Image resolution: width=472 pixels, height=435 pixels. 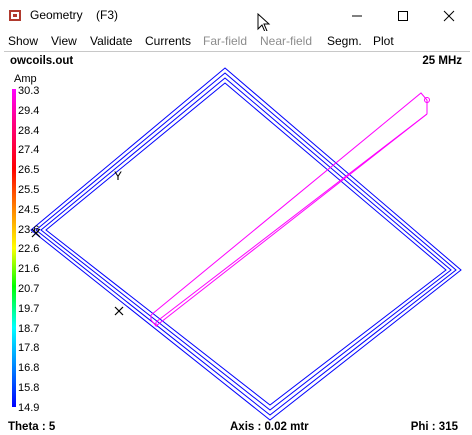 I want to click on scale-tick-label: 21.6, so click(x=29, y=269).